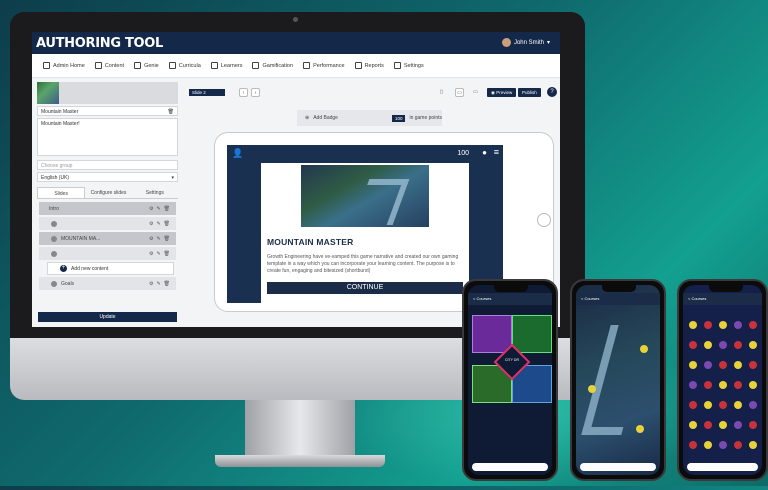 The width and height of the screenshot is (768, 490). Describe the element at coordinates (475, 92) in the screenshot. I see `desktop-view-icon: ▭` at that location.